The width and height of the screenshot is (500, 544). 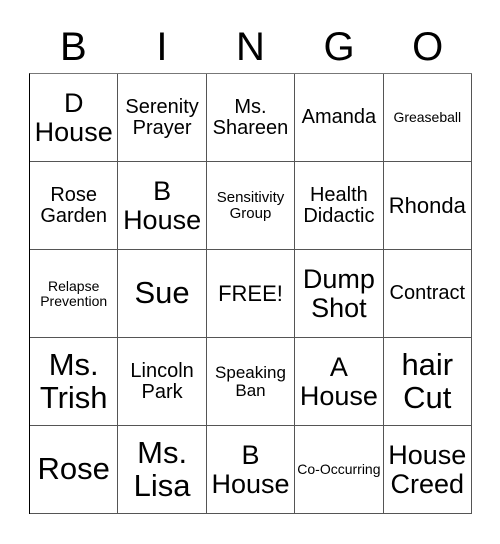 I want to click on free-space: FREE!, so click(x=251, y=294).